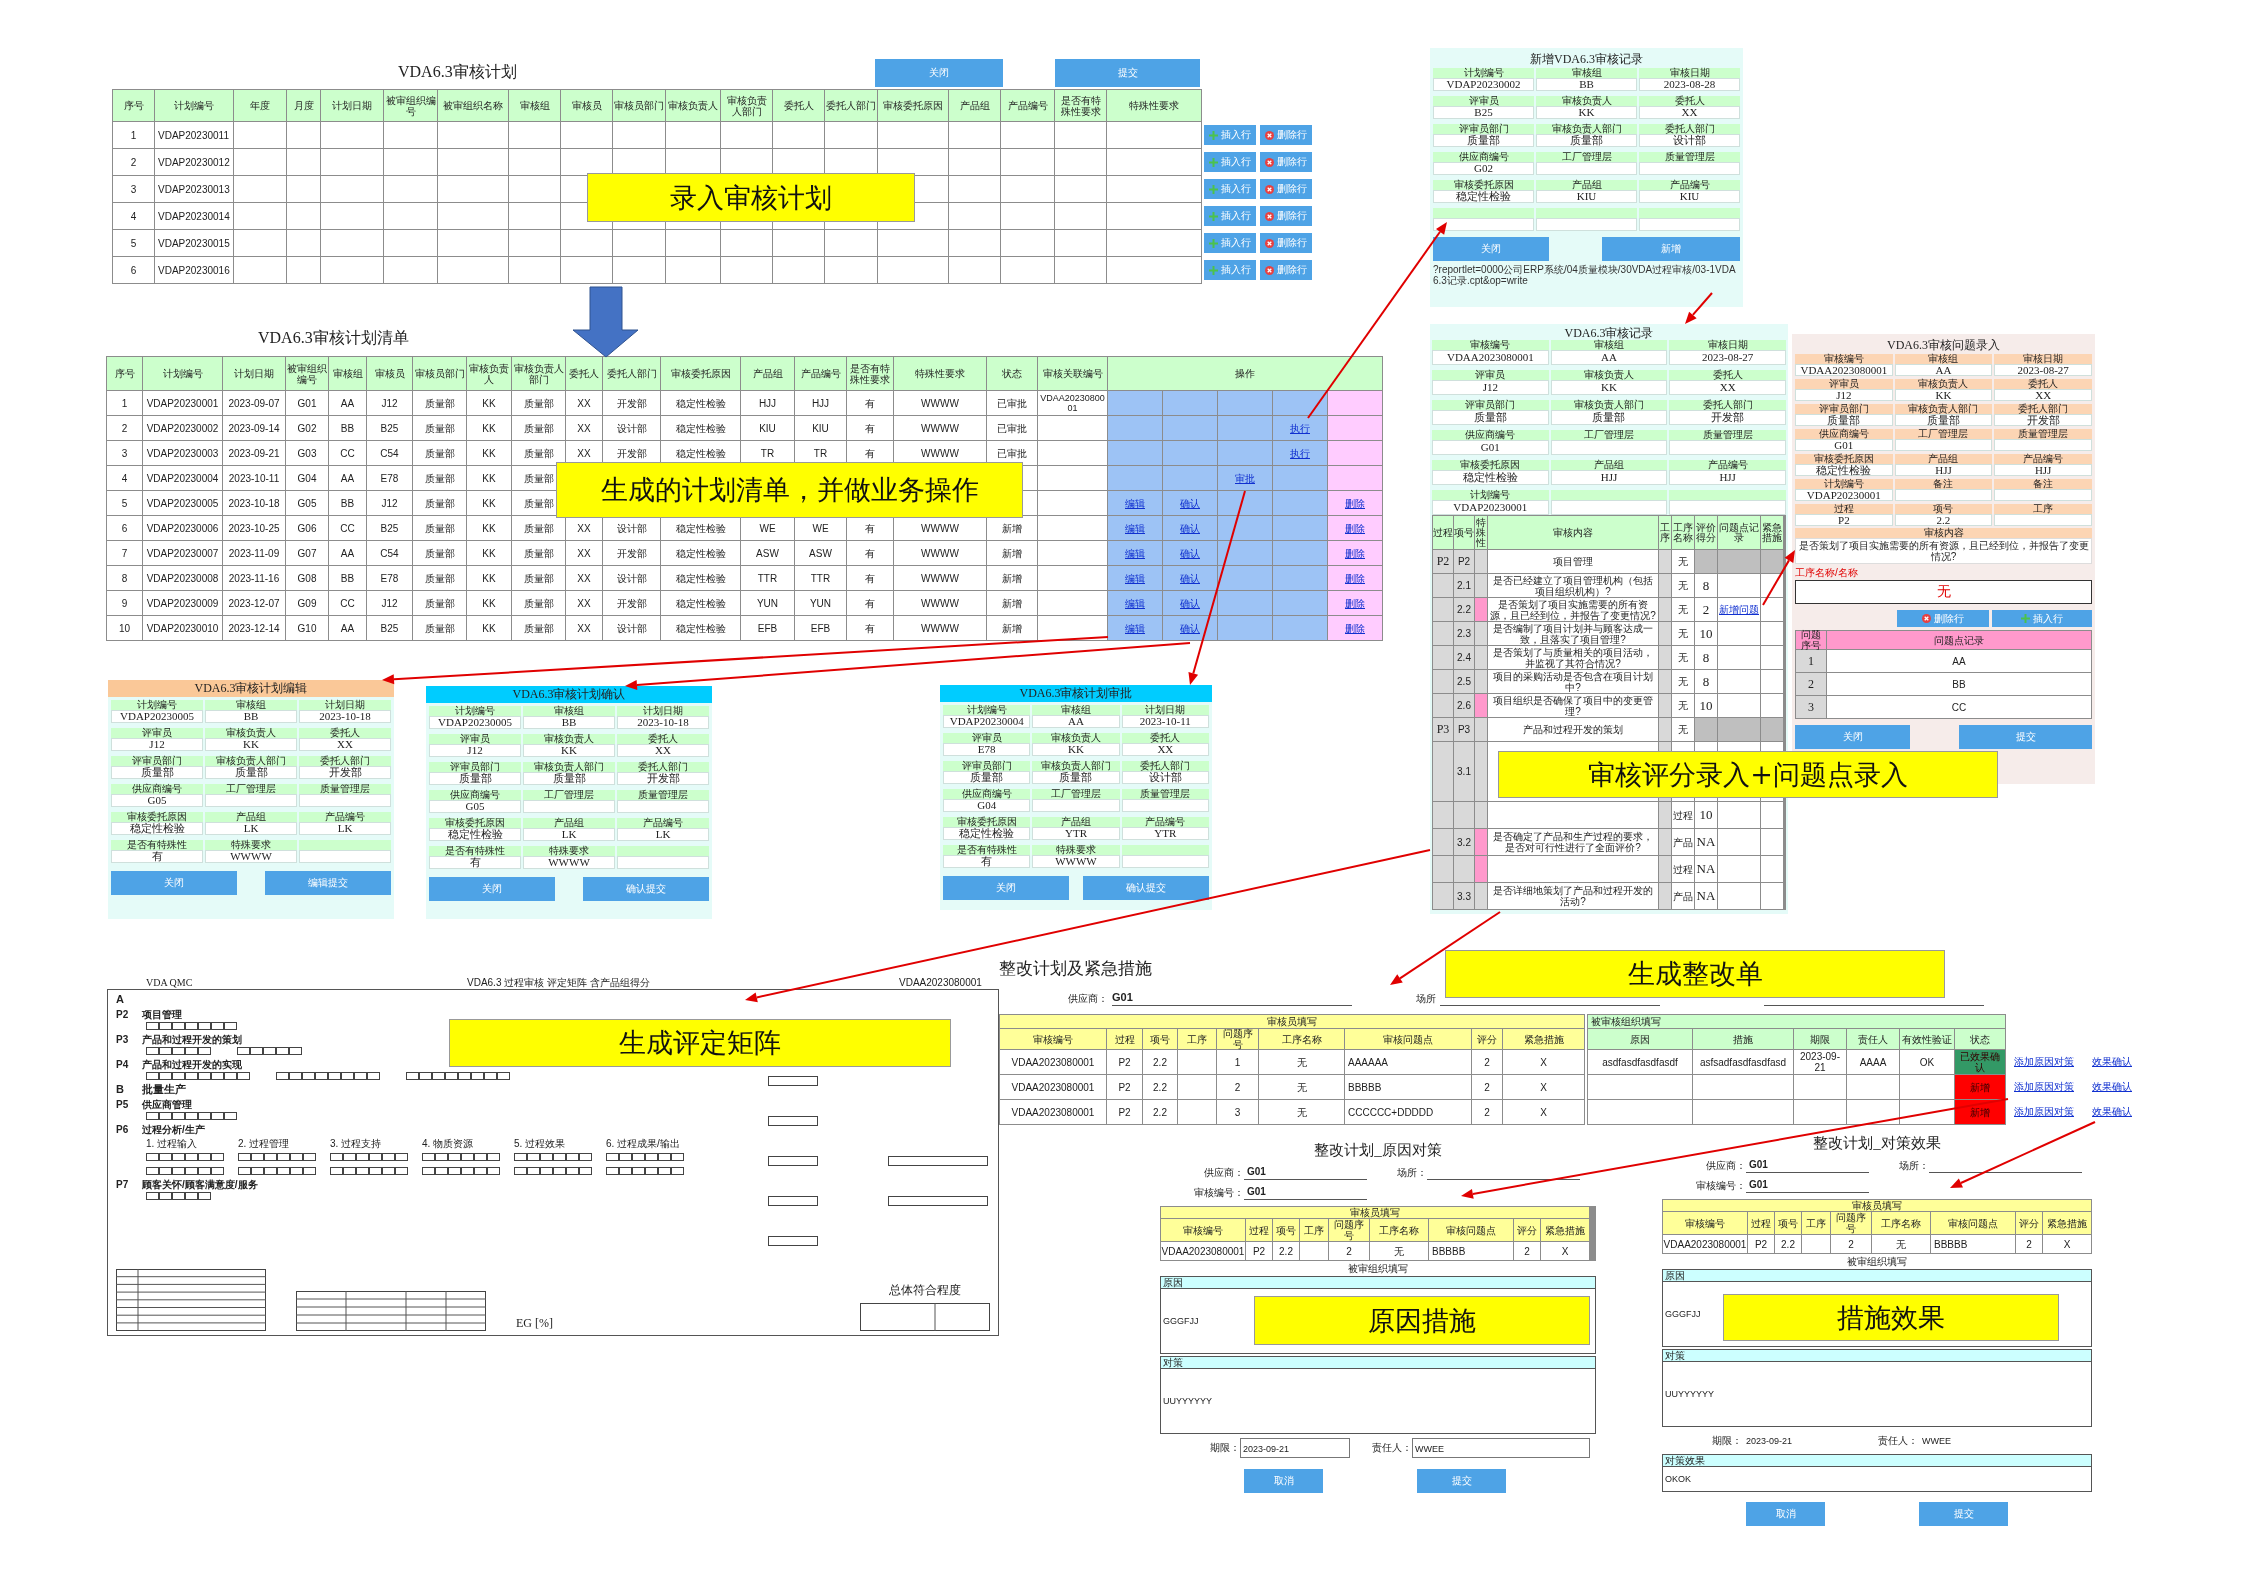 Image resolution: width=2258 pixels, height=1584 pixels. What do you see at coordinates (1076, 833) in the screenshot?
I see `input-field: YTR` at bounding box center [1076, 833].